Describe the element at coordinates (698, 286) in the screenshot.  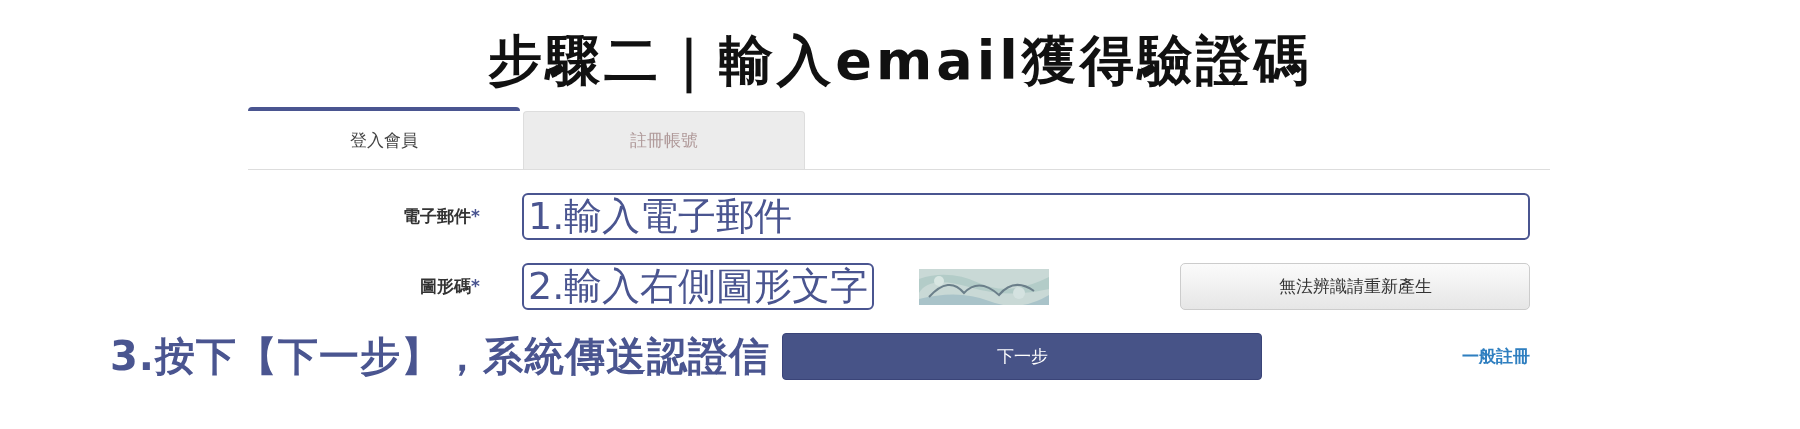
I see `annotation-box: 2.輸入右側圖形文字` at that location.